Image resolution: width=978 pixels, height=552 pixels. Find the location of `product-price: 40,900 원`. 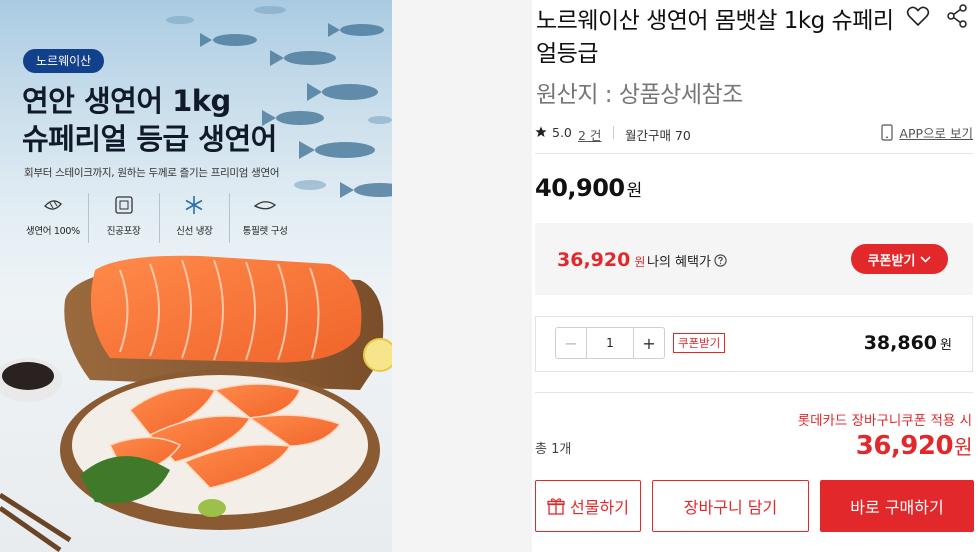

product-price: 40,900 원 is located at coordinates (588, 188).